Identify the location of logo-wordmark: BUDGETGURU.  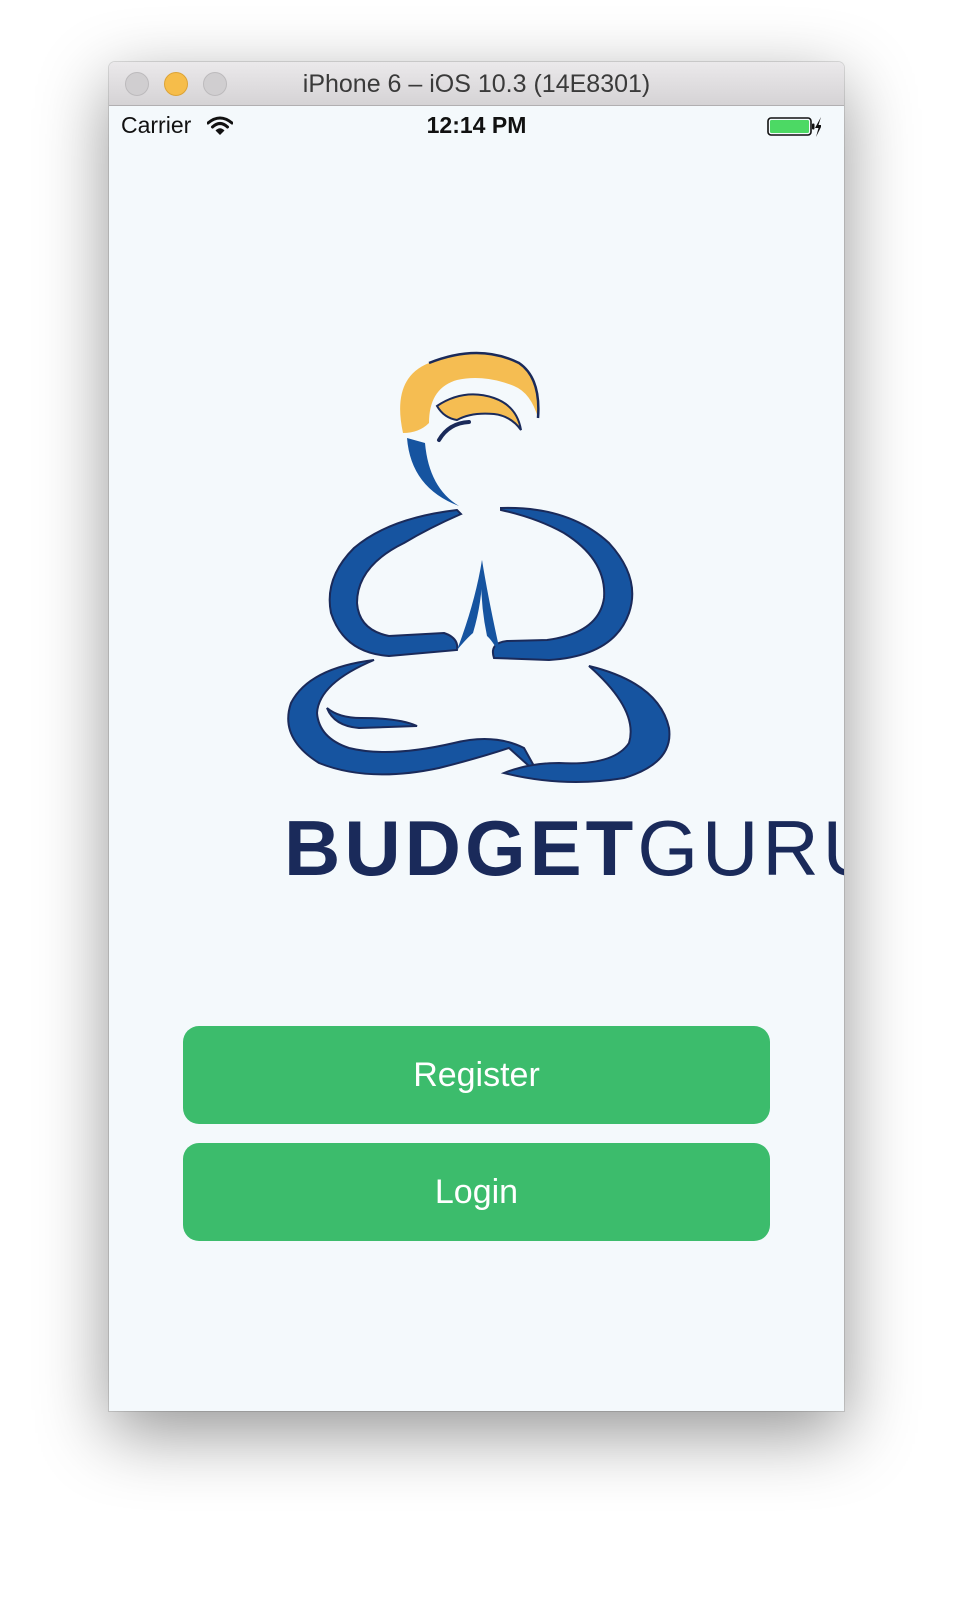
(564, 848).